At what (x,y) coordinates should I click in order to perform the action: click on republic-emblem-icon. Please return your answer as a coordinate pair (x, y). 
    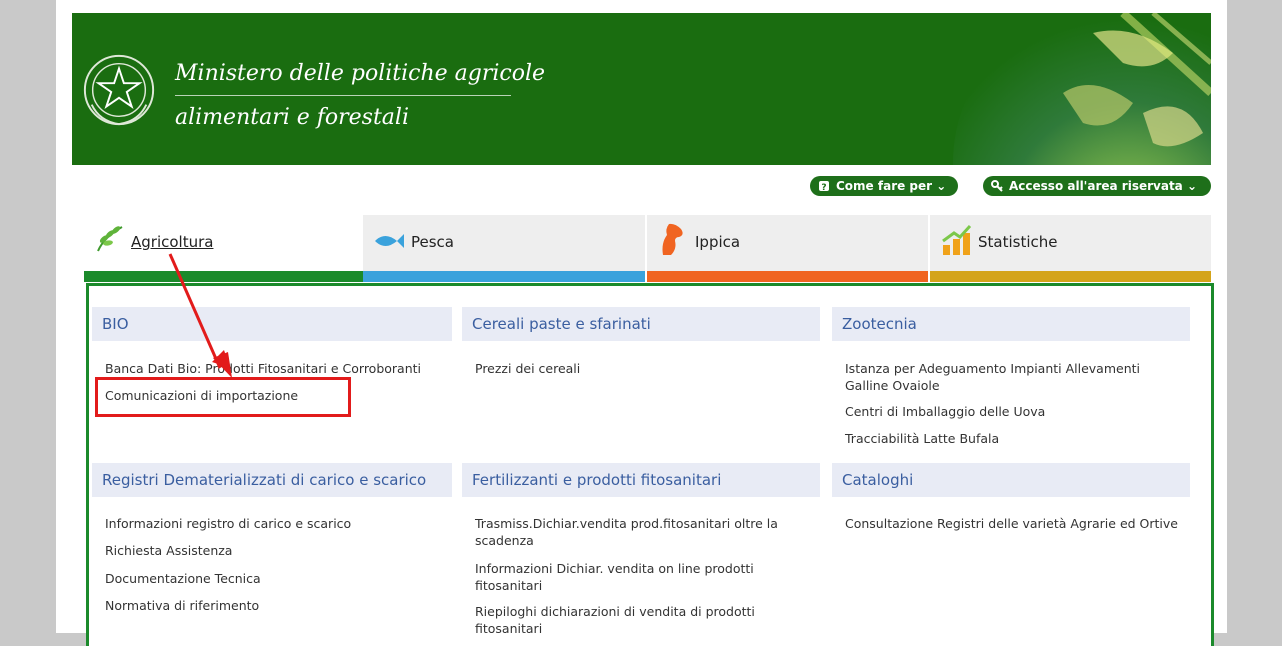
    Looking at the image, I should click on (119, 90).